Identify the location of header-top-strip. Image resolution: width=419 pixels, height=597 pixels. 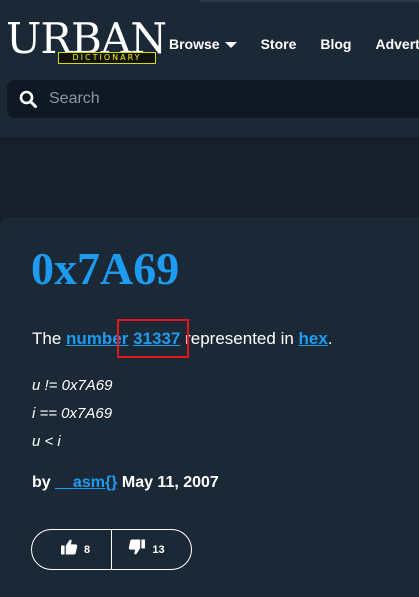
(309, 1).